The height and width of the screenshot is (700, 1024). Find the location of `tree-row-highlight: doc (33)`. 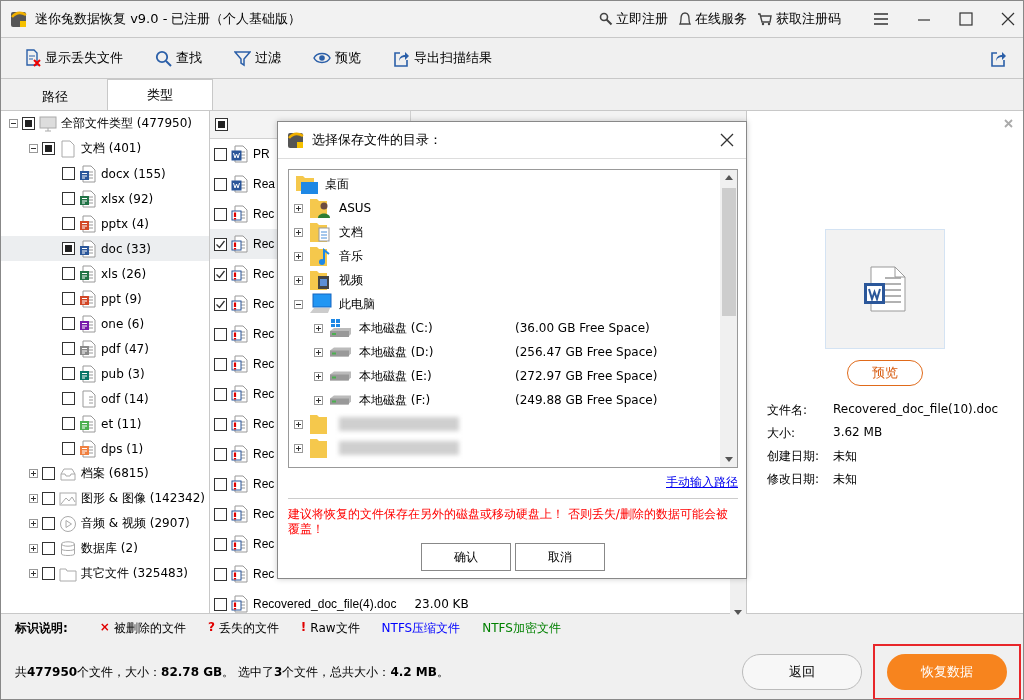

tree-row-highlight: doc (33) is located at coordinates (105, 248).